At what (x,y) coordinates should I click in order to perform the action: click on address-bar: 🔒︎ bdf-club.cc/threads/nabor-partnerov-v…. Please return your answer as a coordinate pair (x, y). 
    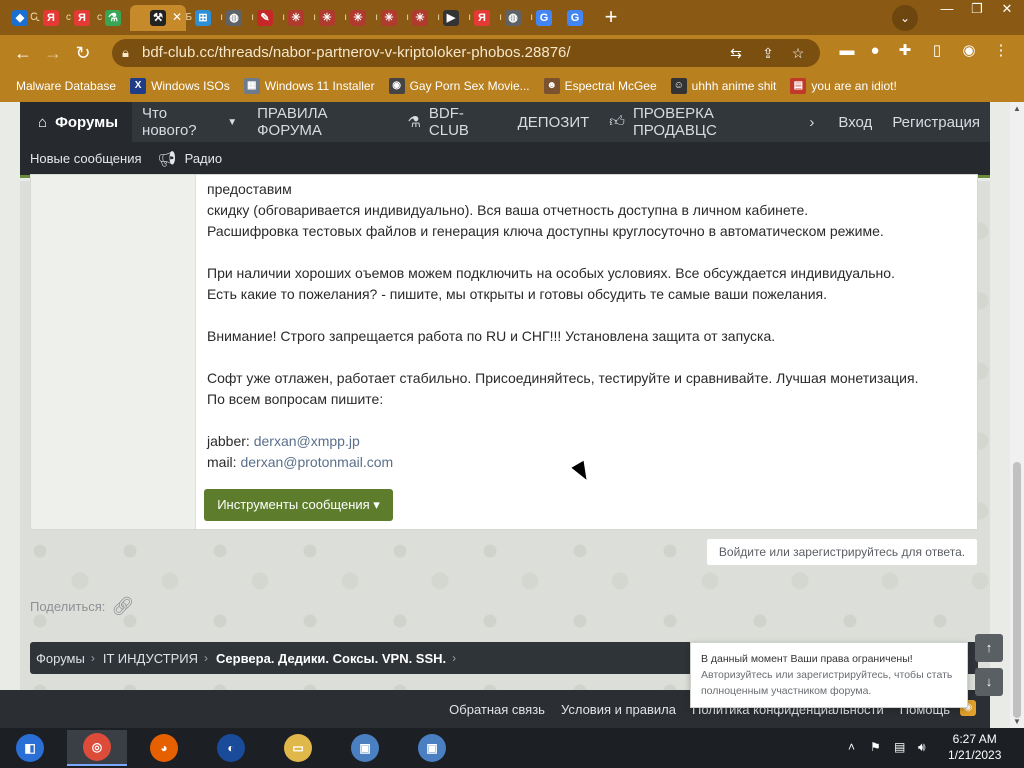
    Looking at the image, I should click on (466, 53).